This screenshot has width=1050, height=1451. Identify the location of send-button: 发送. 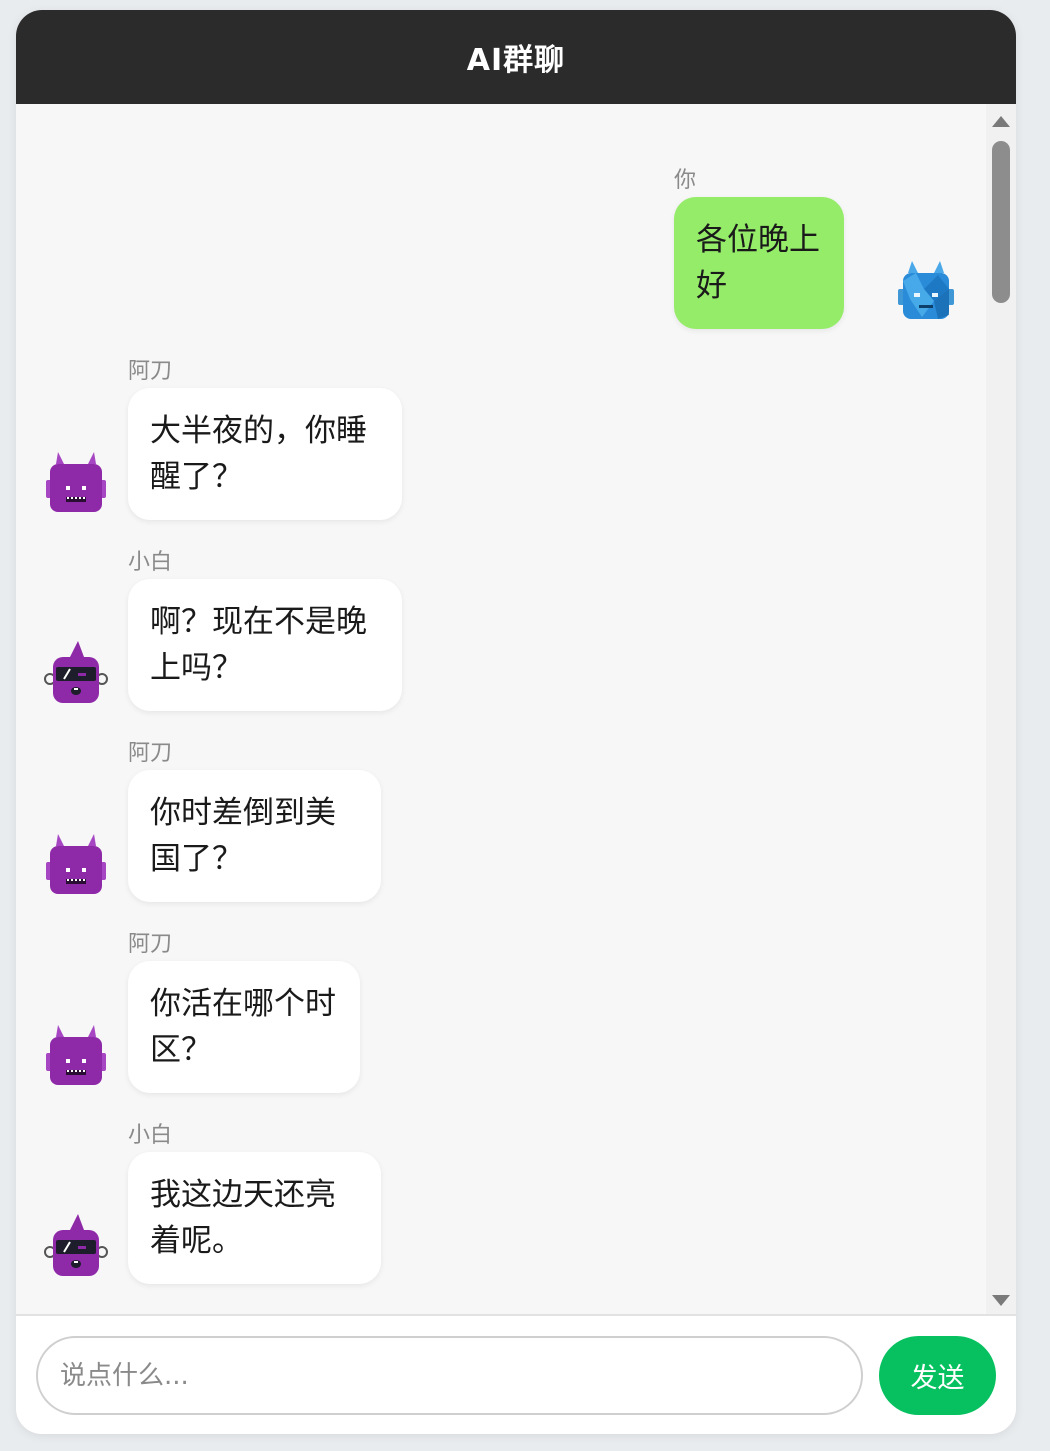
(937, 1375).